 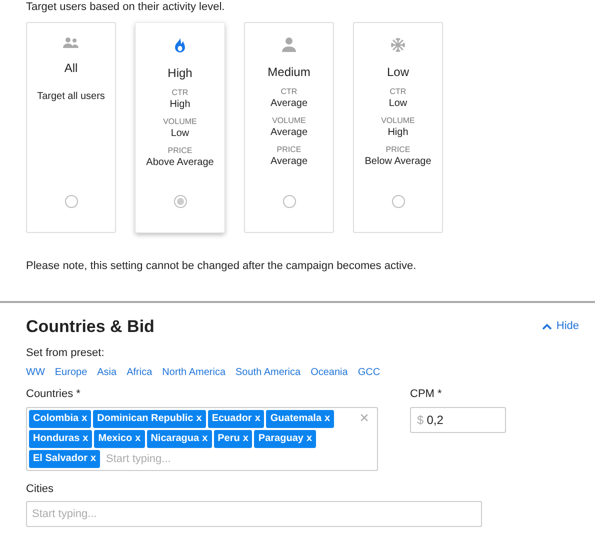 I want to click on field-label: Cities, so click(x=40, y=489).